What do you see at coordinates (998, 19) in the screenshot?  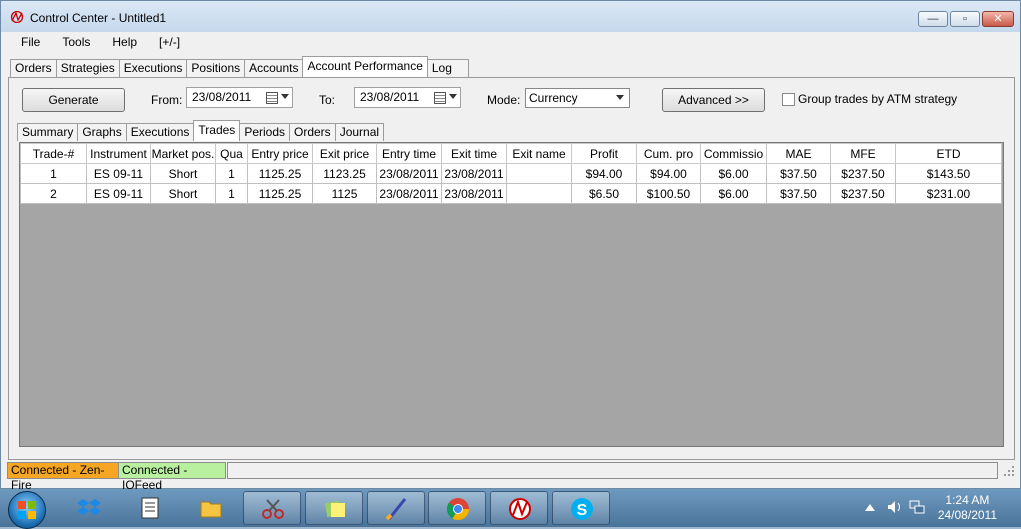 I see `close-button: ✕` at bounding box center [998, 19].